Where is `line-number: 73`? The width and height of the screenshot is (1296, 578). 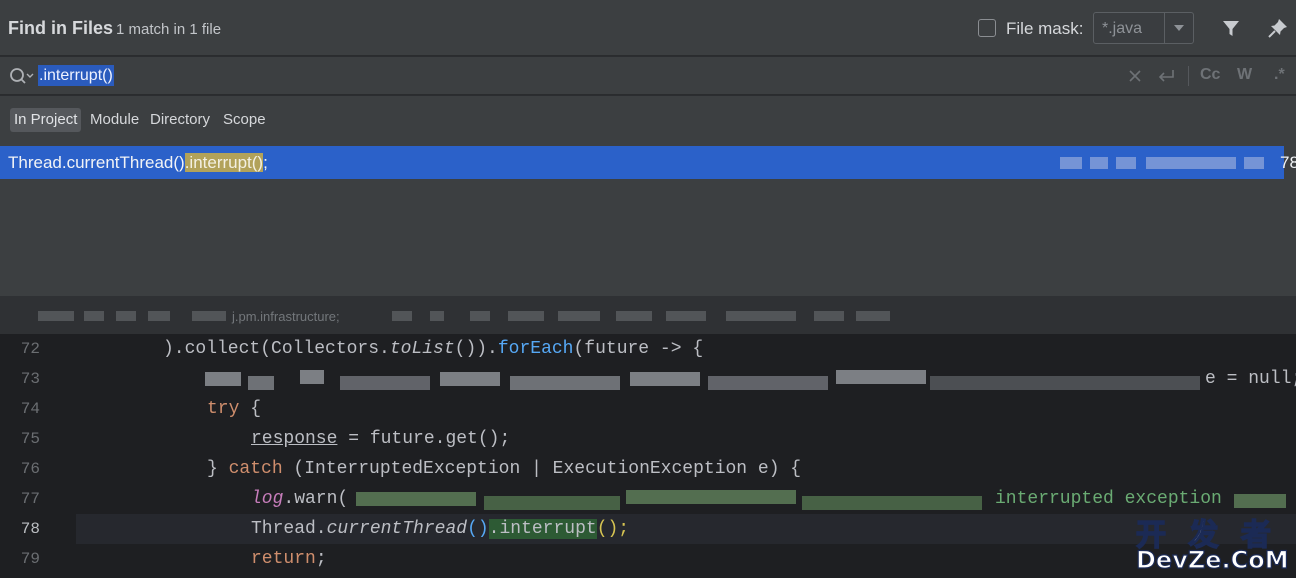
line-number: 73 is located at coordinates (30, 379).